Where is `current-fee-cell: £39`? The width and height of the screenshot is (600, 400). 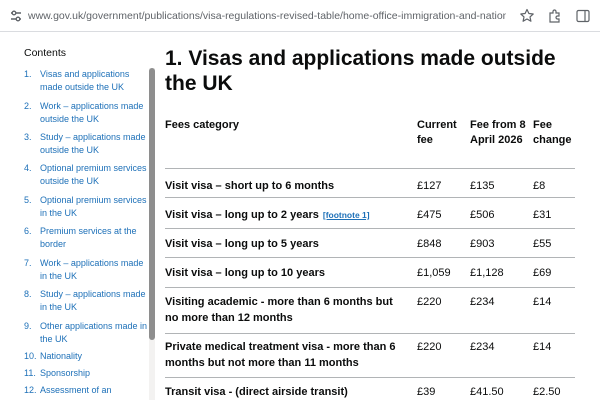
current-fee-cell: £39 is located at coordinates (426, 392).